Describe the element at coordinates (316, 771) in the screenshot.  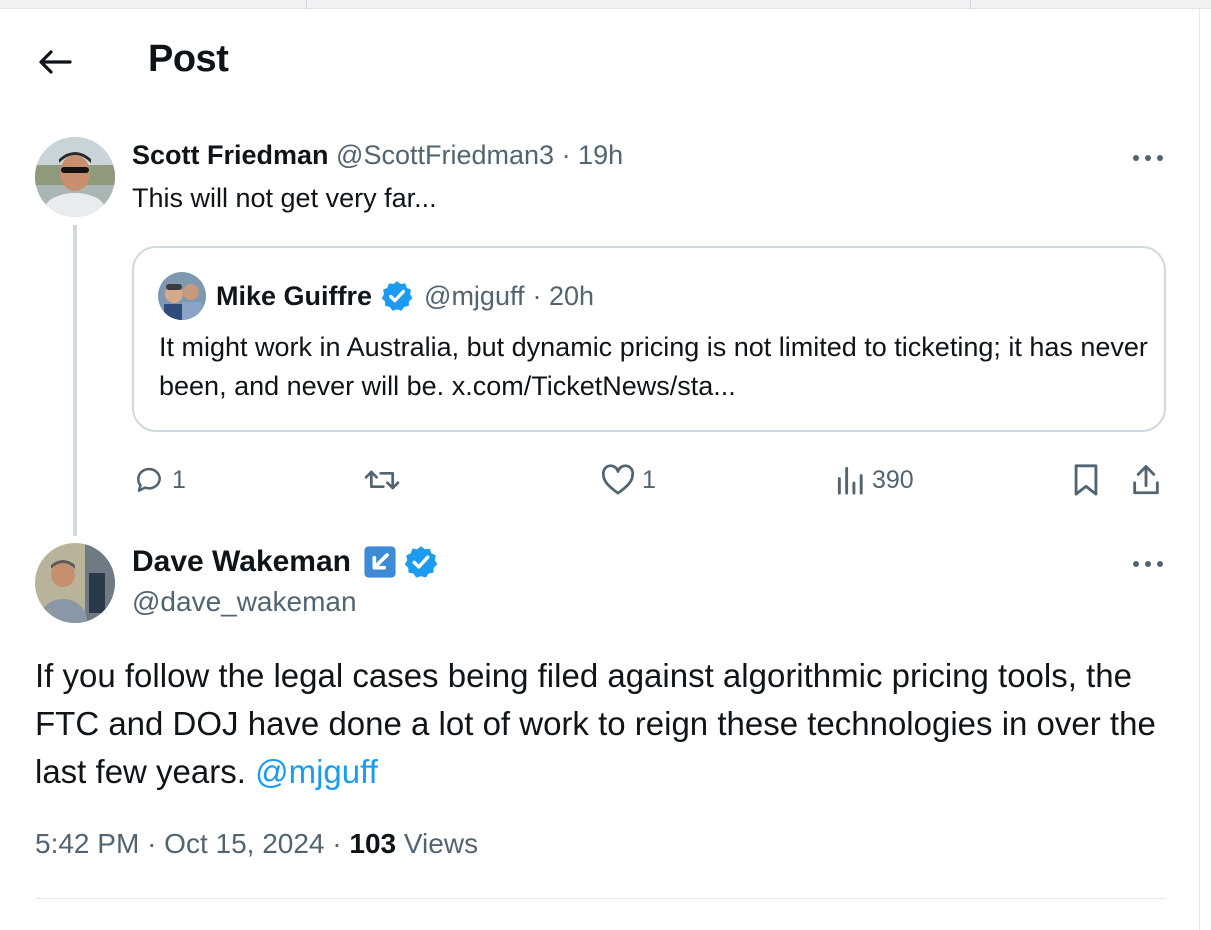
I see `mention-link: @mjguff` at that location.